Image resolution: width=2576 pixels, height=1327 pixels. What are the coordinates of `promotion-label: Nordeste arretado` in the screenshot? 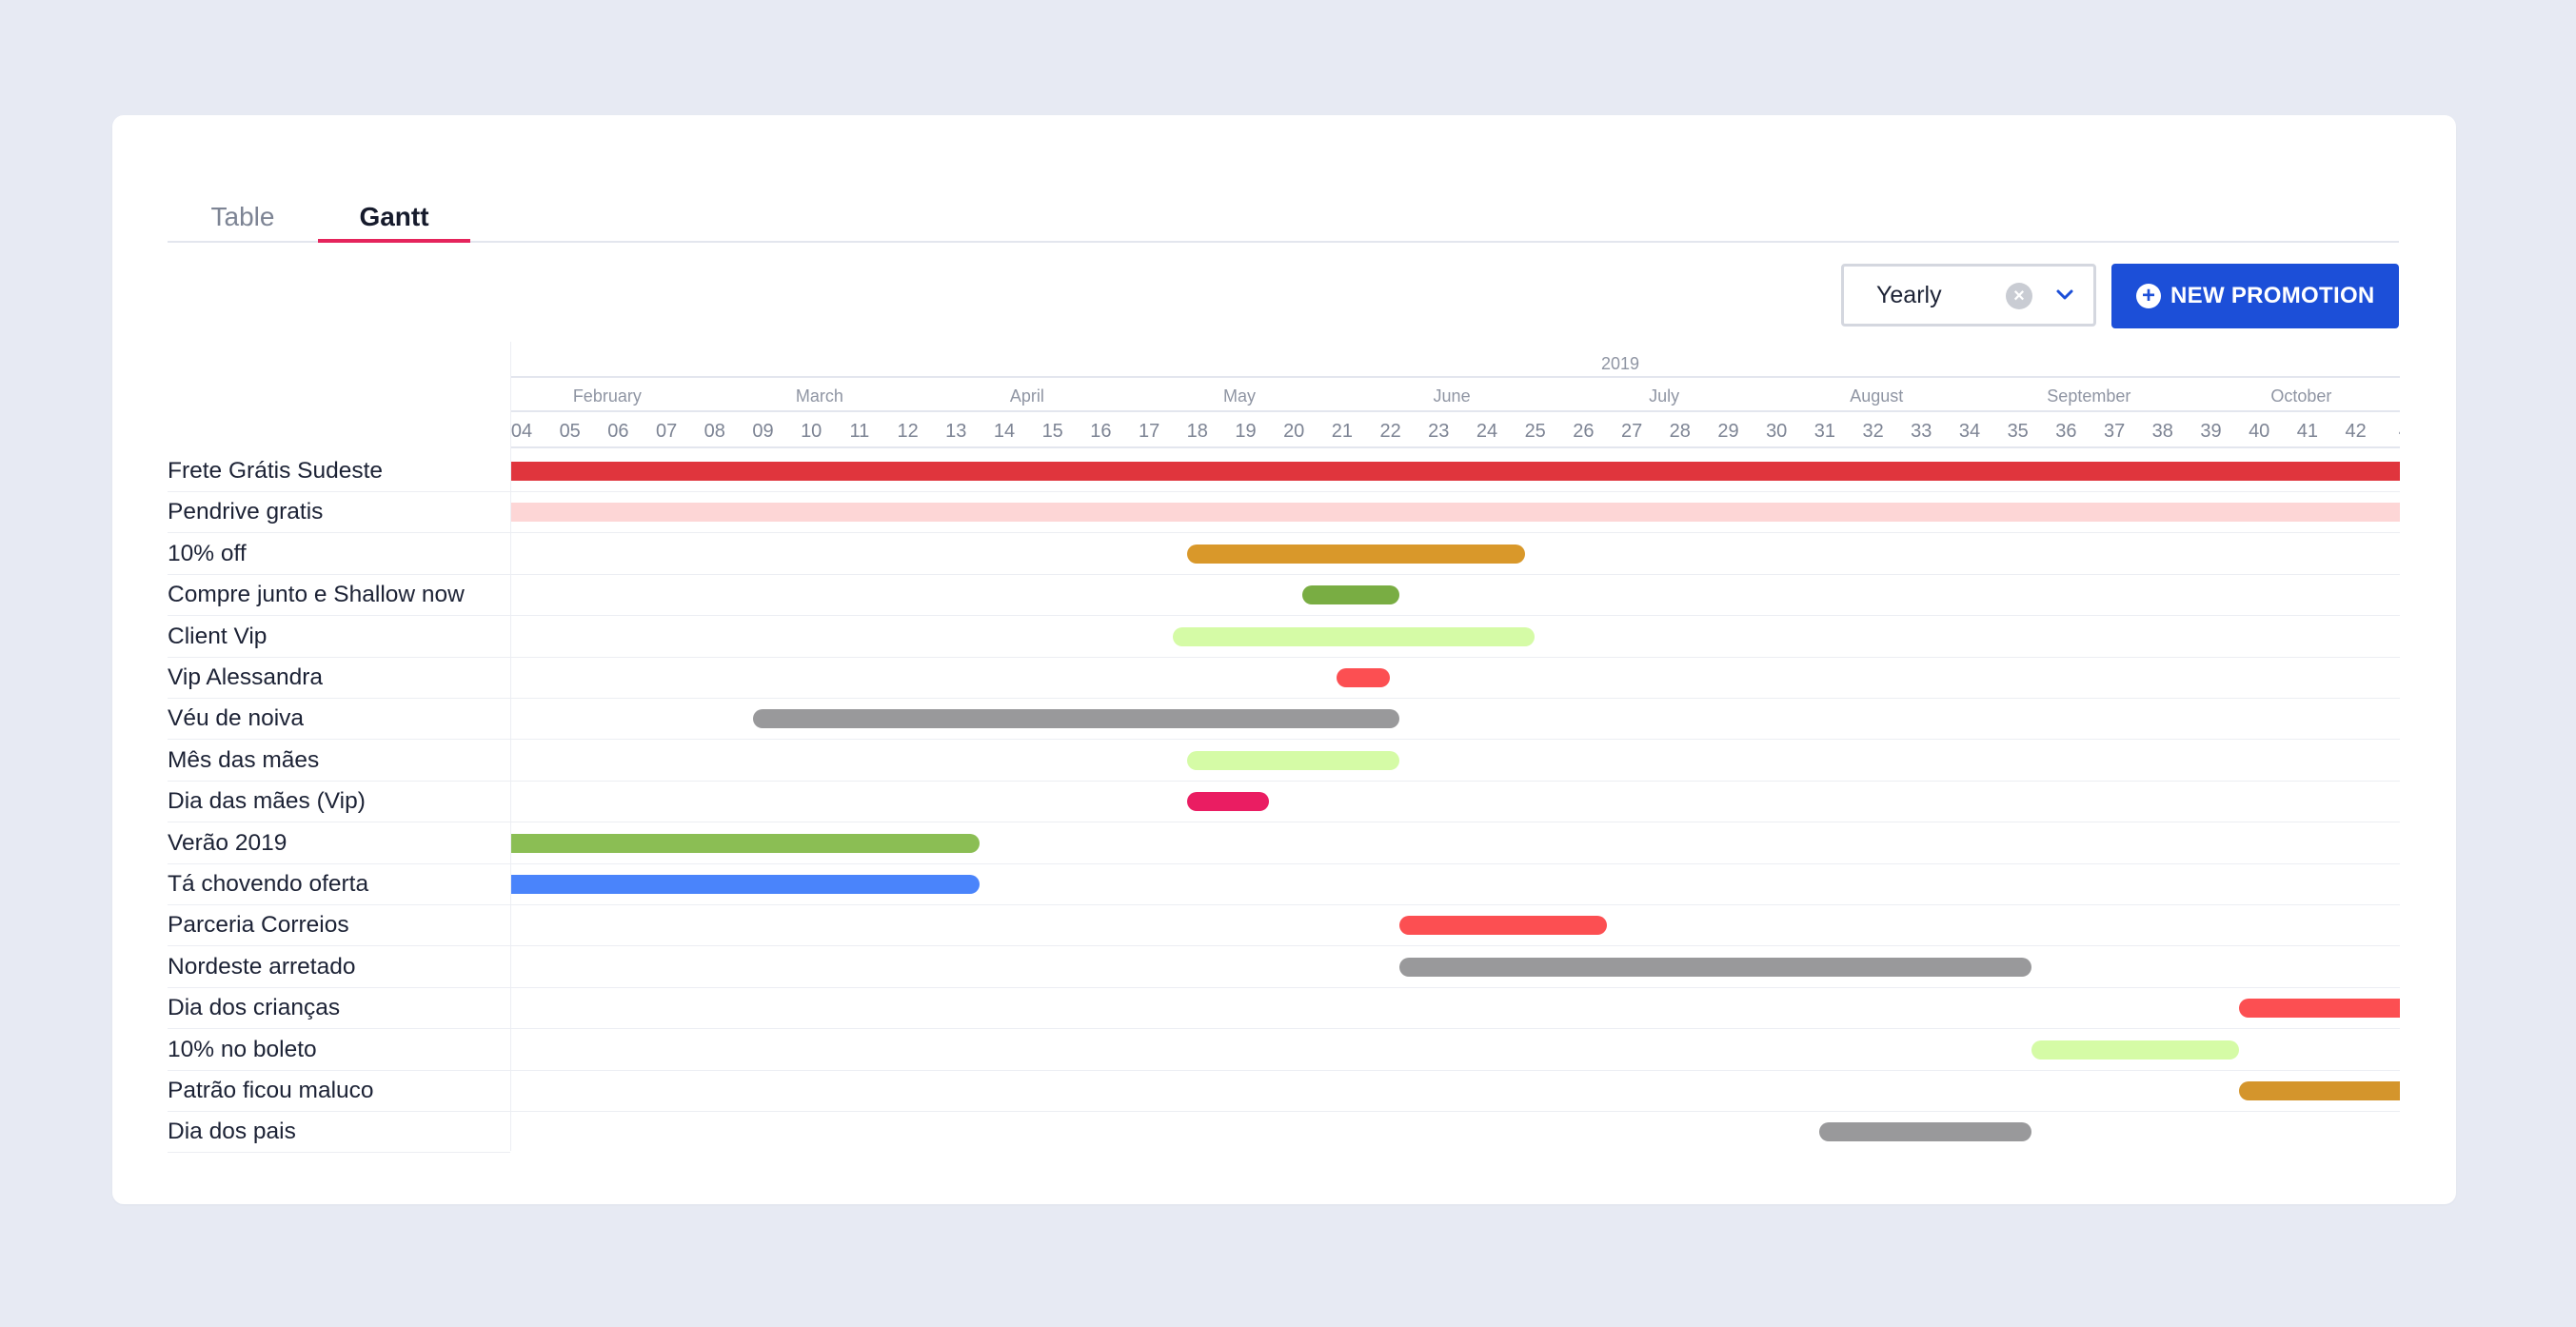 It's located at (339, 967).